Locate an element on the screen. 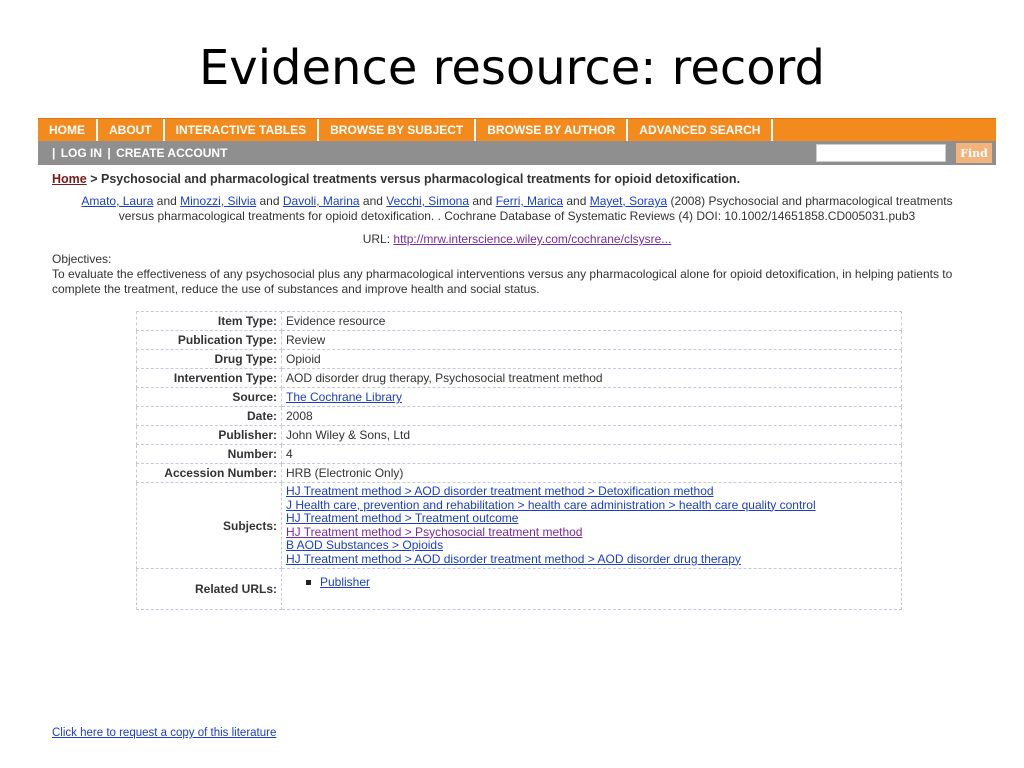  account-bar: | LOG IN | CREATE ACCOUNT Find is located at coordinates (517, 153).